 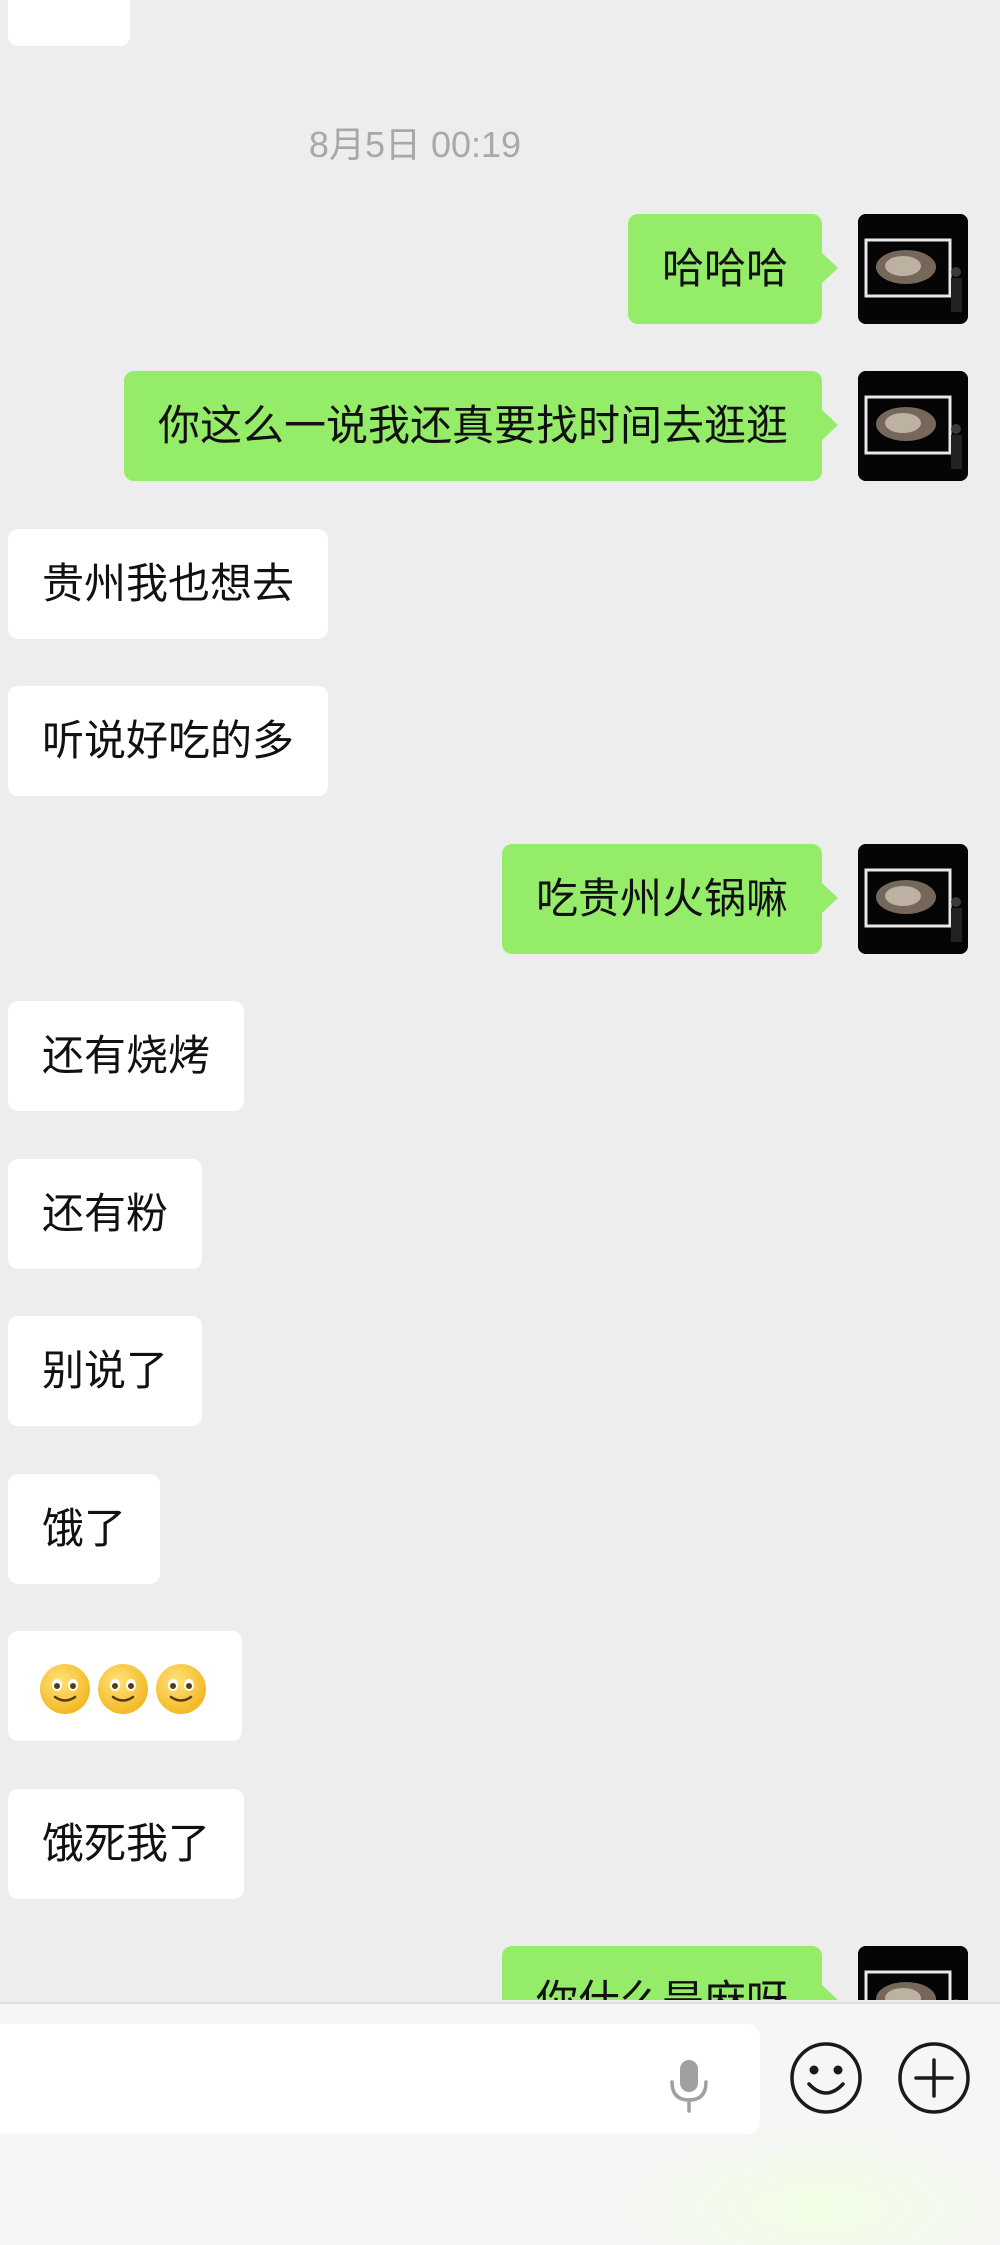 I want to click on emoji-icon, so click(x=826, y=2078).